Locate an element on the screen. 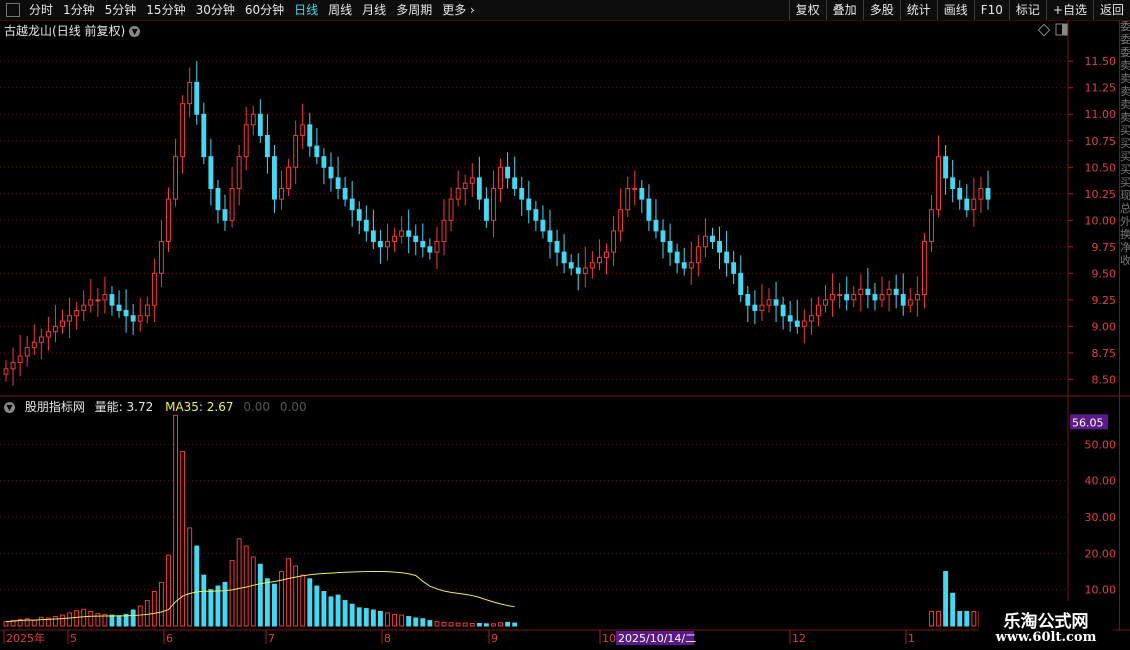  current-value: 56.05 is located at coordinates (1088, 422).